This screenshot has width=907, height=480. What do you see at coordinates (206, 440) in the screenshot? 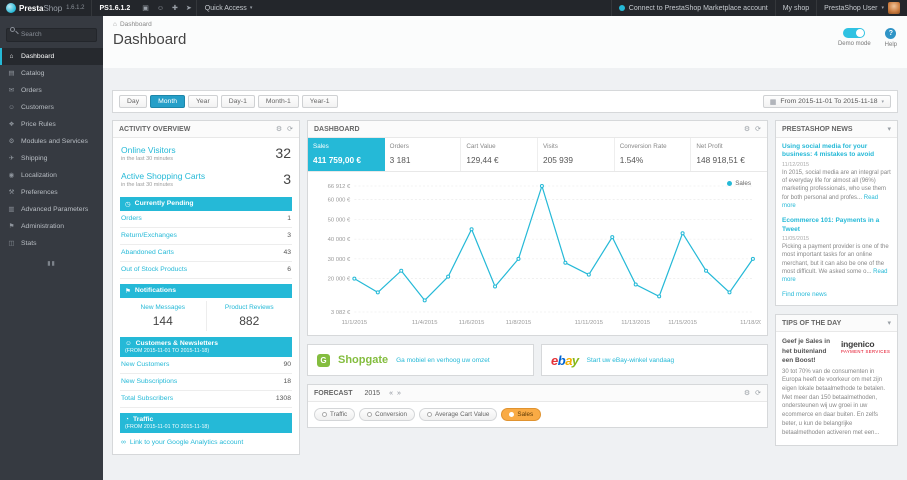
I see `google-analytics-link: ∞ Link to your Google Analytics account` at bounding box center [206, 440].